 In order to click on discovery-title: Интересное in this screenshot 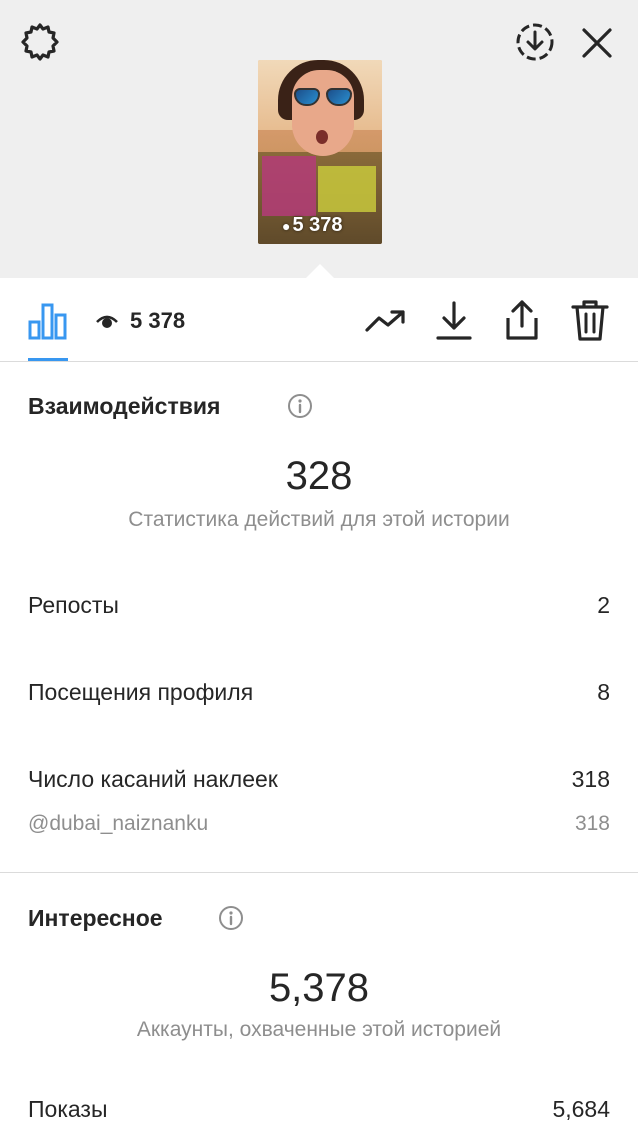, I will do `click(95, 918)`.